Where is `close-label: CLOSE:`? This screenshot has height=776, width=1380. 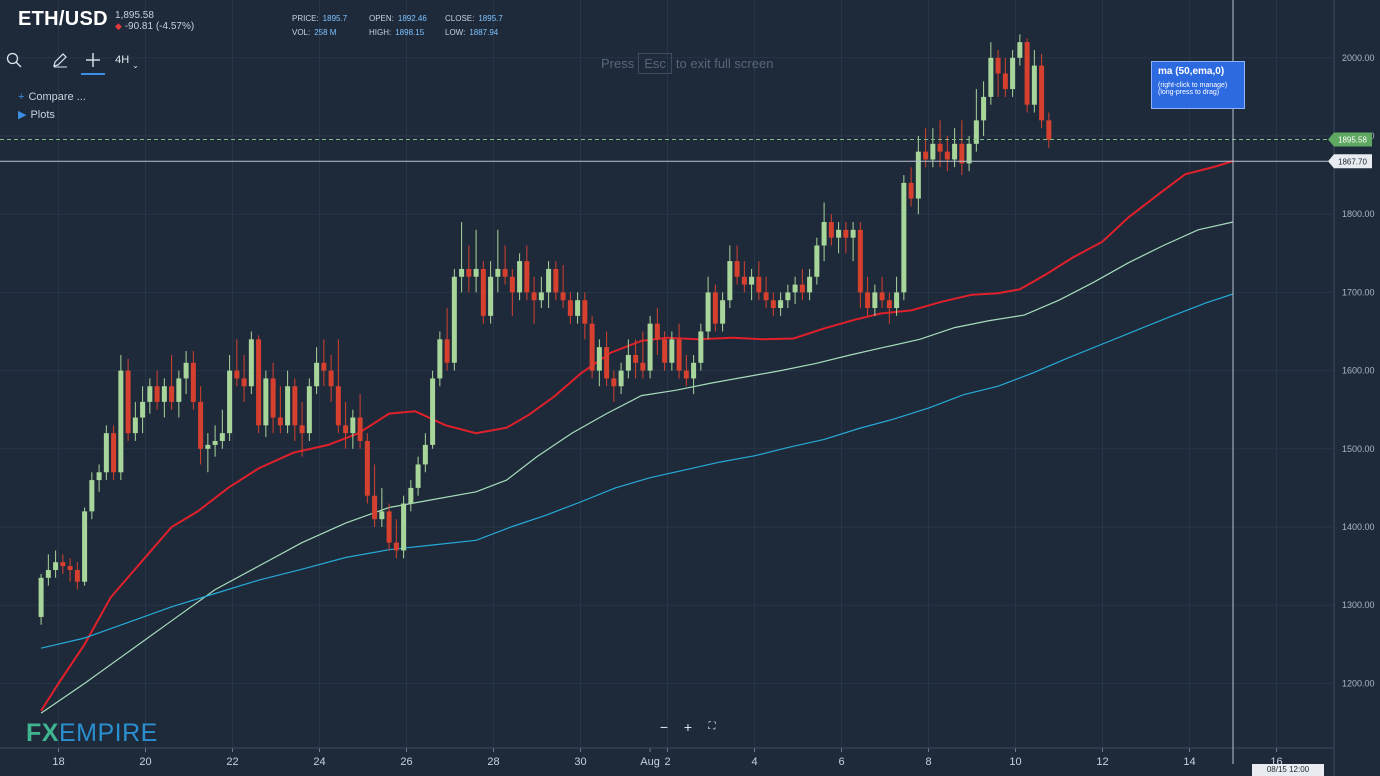
close-label: CLOSE: is located at coordinates (460, 18).